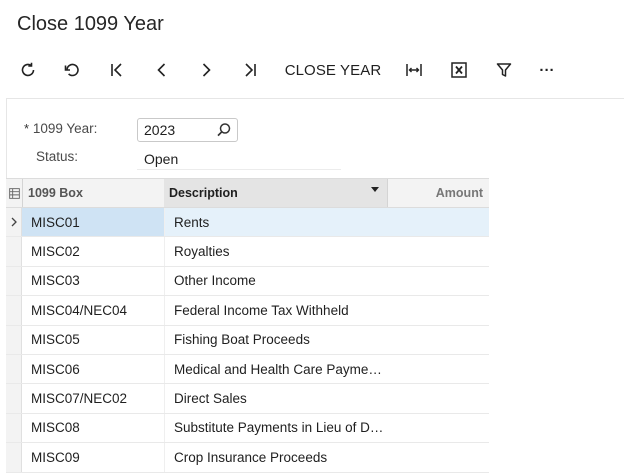  I want to click on page-title: Close 1099 Year, so click(90, 24).